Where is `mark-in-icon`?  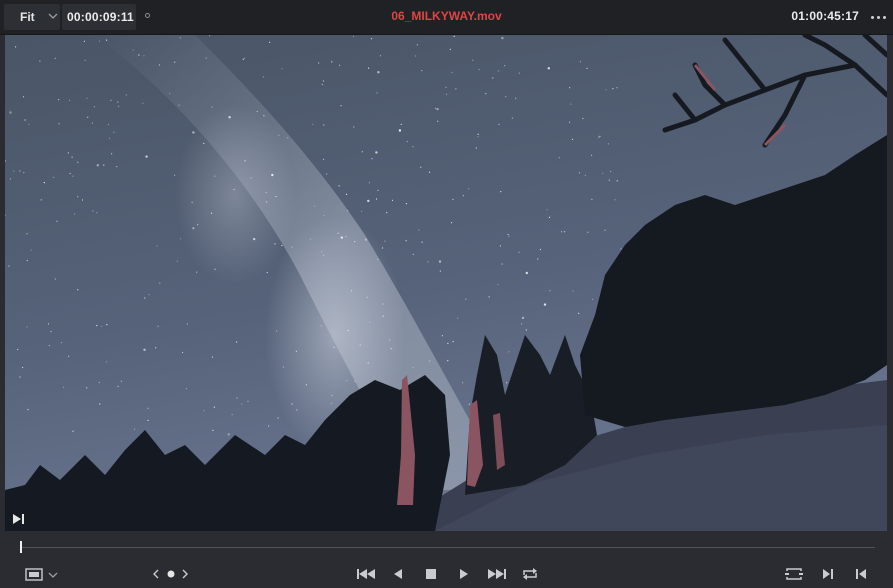
mark-in-icon is located at coordinates (19, 519).